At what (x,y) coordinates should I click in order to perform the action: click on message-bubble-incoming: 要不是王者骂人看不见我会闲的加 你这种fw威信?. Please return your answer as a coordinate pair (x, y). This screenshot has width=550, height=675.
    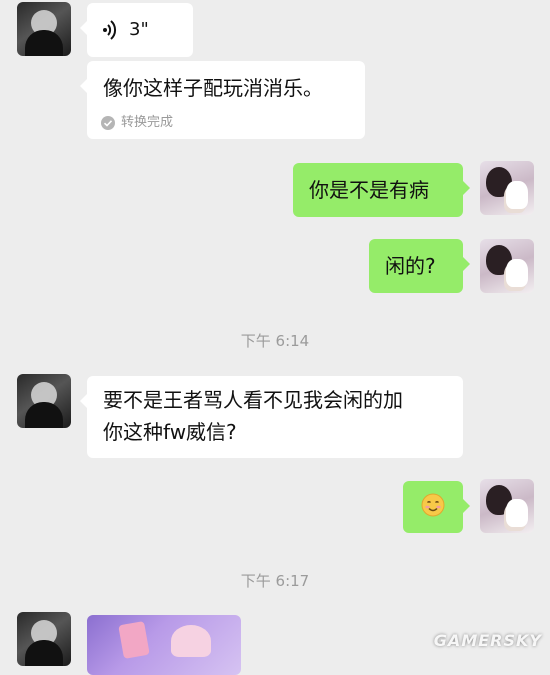
    Looking at the image, I should click on (271, 417).